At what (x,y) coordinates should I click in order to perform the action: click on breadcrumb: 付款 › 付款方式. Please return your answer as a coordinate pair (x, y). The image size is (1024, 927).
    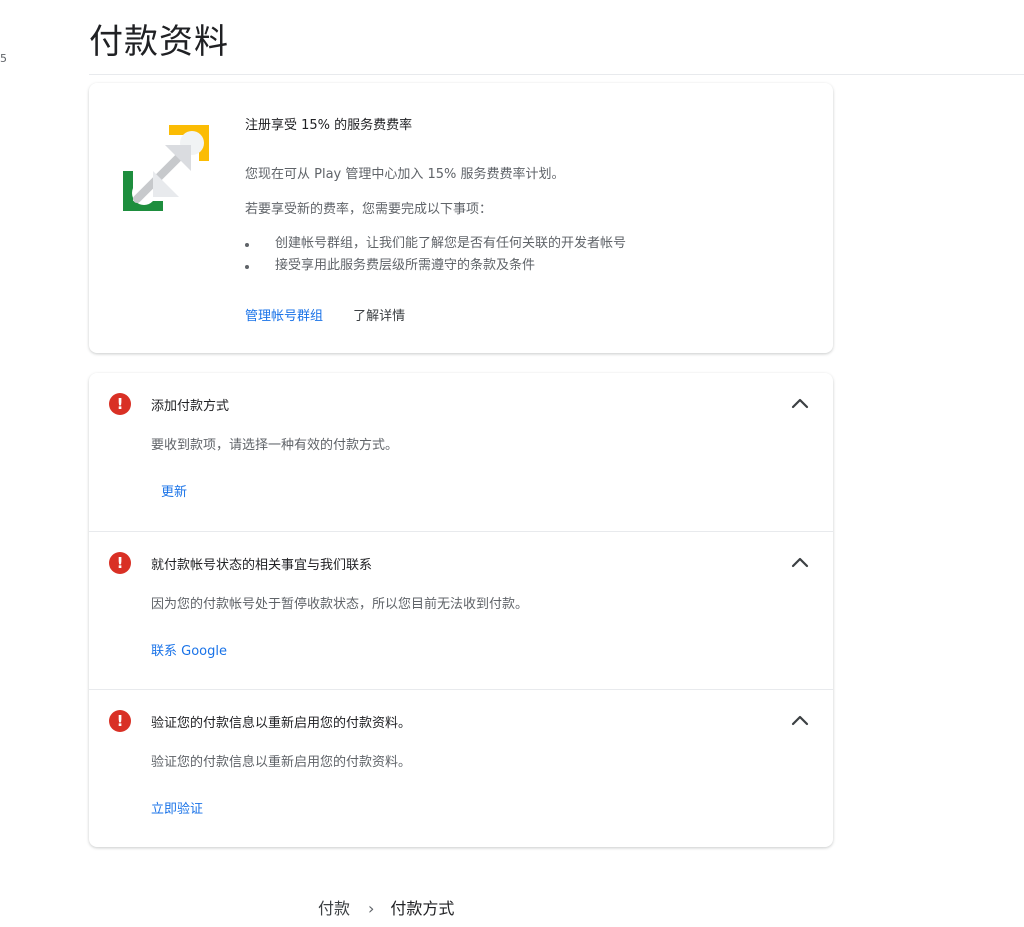
    Looking at the image, I should click on (386, 907).